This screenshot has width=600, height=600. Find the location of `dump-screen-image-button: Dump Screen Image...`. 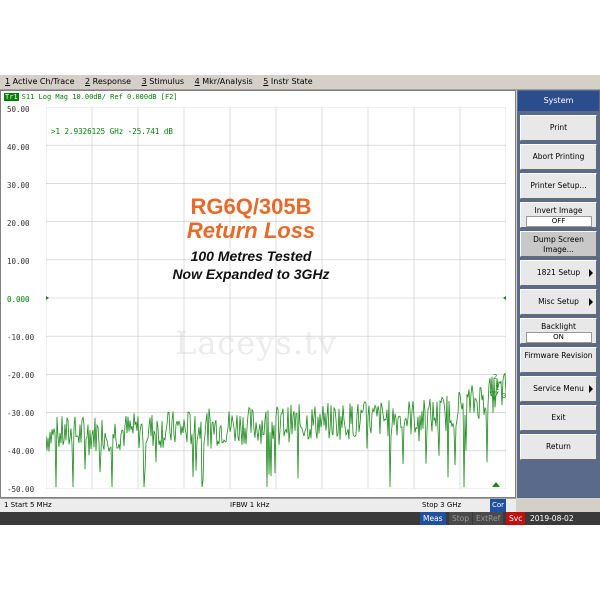

dump-screen-image-button: Dump Screen Image... is located at coordinates (558, 244).